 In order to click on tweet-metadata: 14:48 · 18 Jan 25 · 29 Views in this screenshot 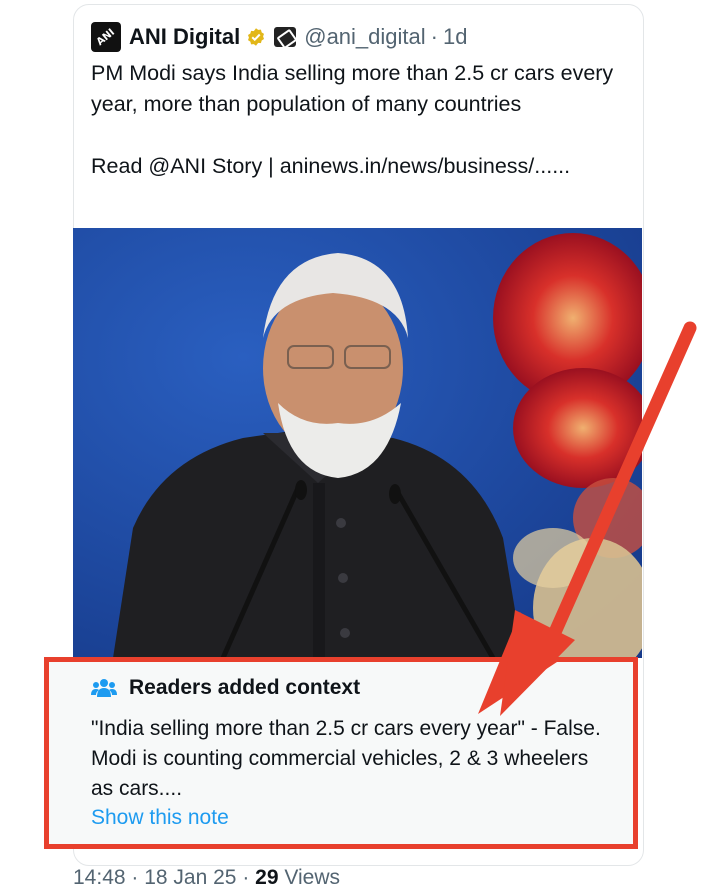, I will do `click(206, 878)`.